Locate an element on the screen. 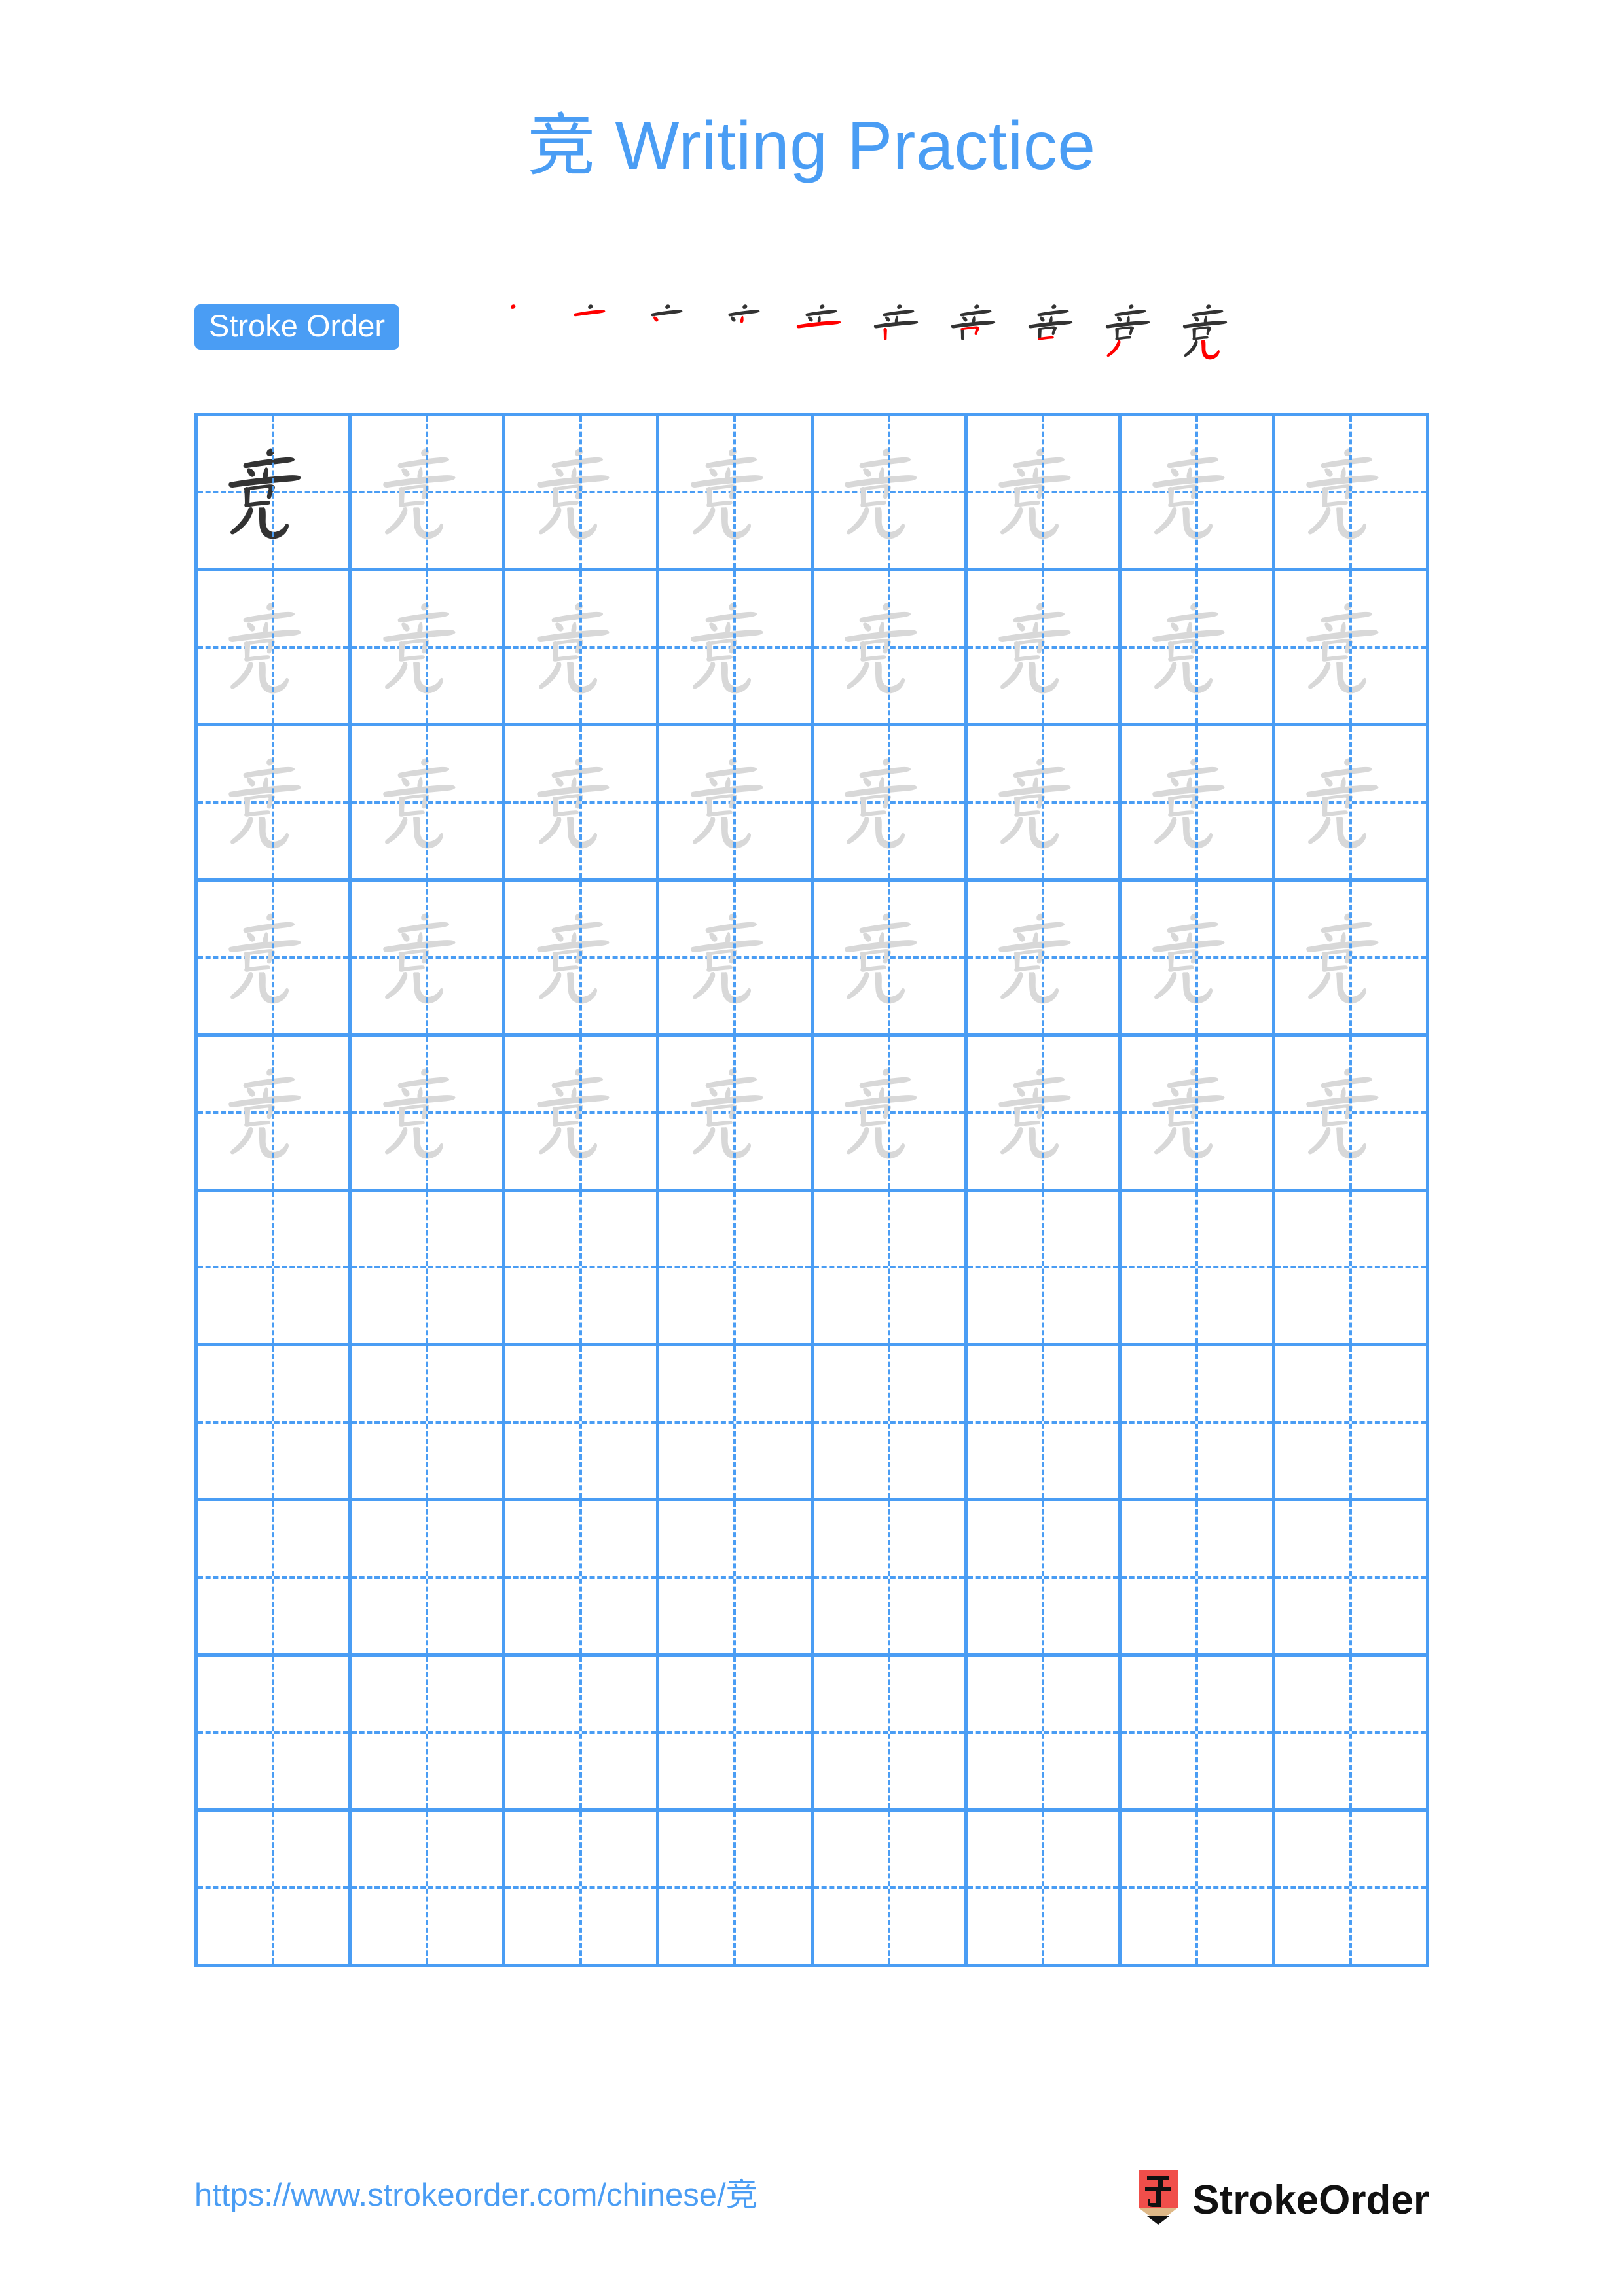 The image size is (1623, 2296). practice-cell-r3-c7 is located at coordinates (1198, 804).